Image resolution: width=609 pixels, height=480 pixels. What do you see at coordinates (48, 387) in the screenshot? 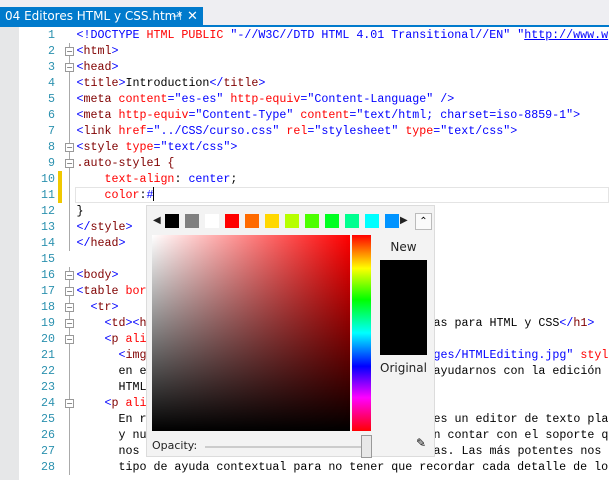
I see `line-number: 23` at bounding box center [48, 387].